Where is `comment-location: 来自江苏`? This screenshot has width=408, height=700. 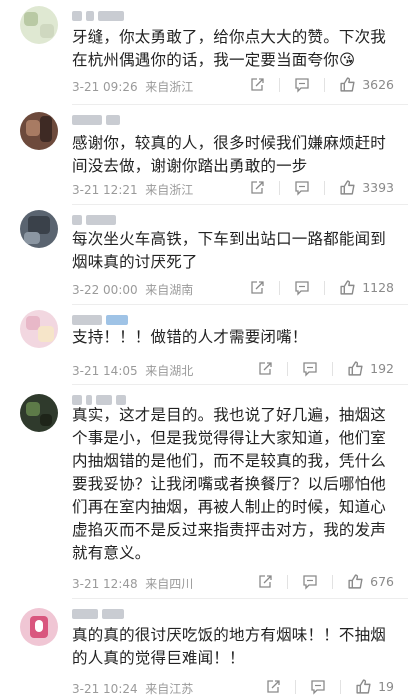
comment-location: 来自江苏 is located at coordinates (169, 689).